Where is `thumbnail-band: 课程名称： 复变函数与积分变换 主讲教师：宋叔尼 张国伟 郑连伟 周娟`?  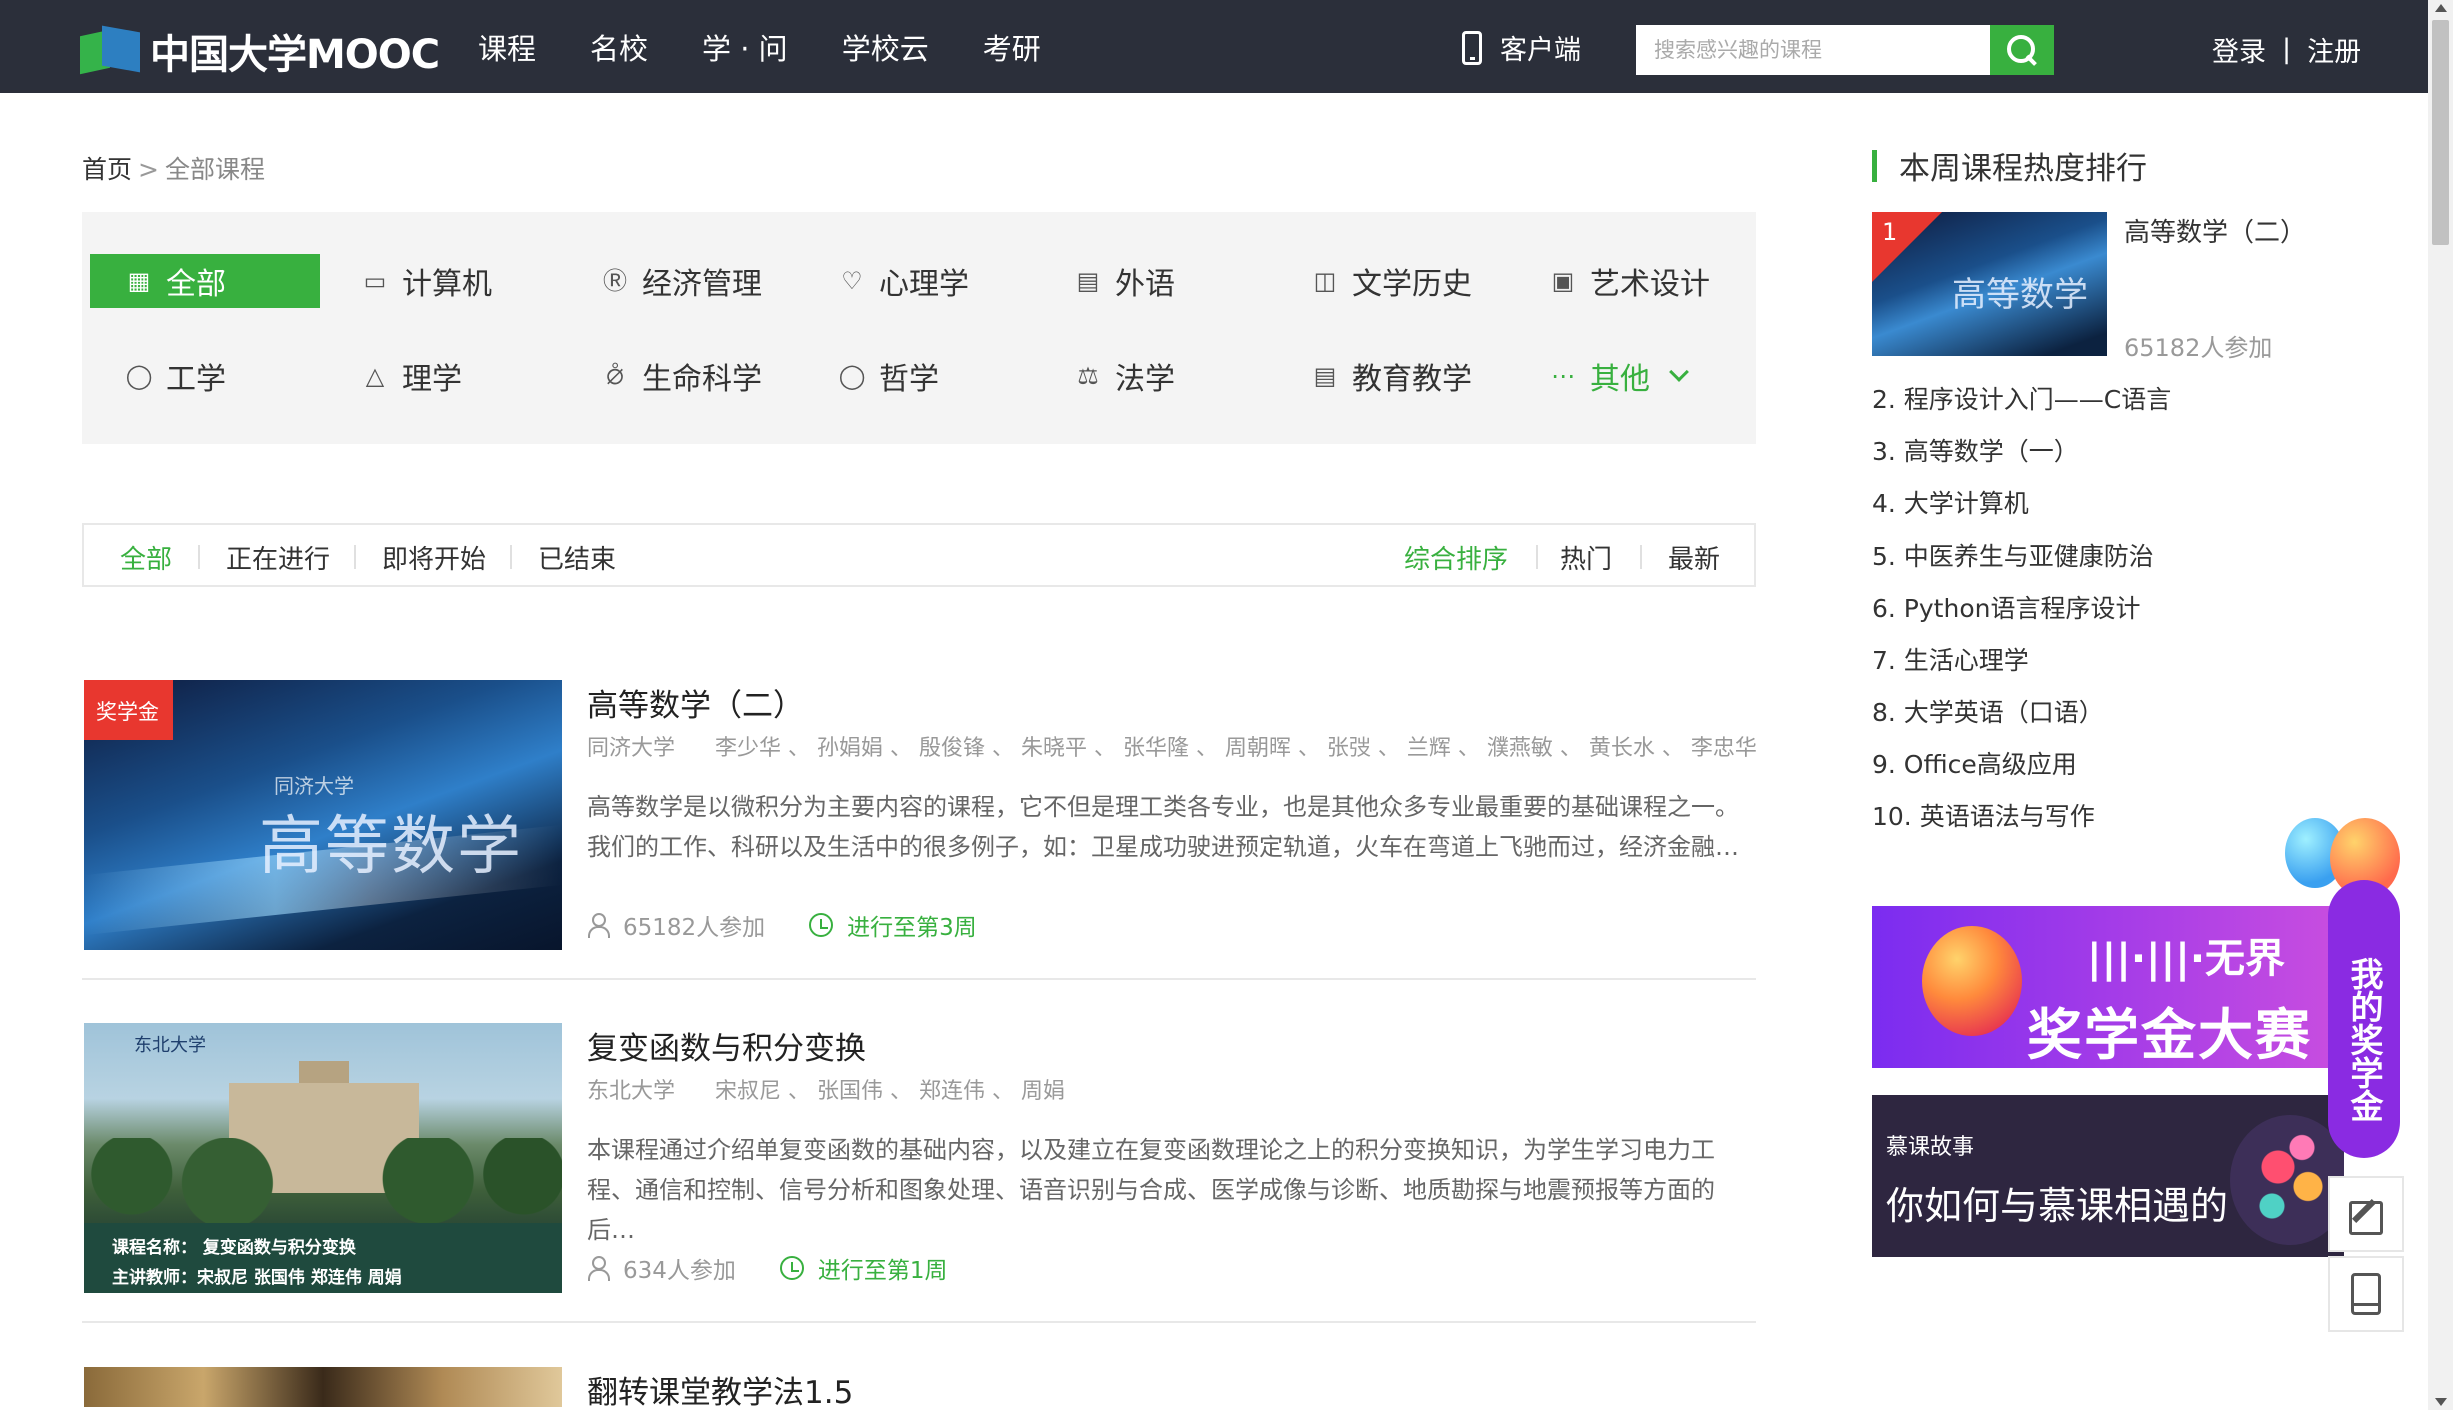
thumbnail-band: 课程名称： 复变函数与积分变换 主讲教师：宋叔尼 张国伟 郑连伟 周娟 is located at coordinates (323, 1258).